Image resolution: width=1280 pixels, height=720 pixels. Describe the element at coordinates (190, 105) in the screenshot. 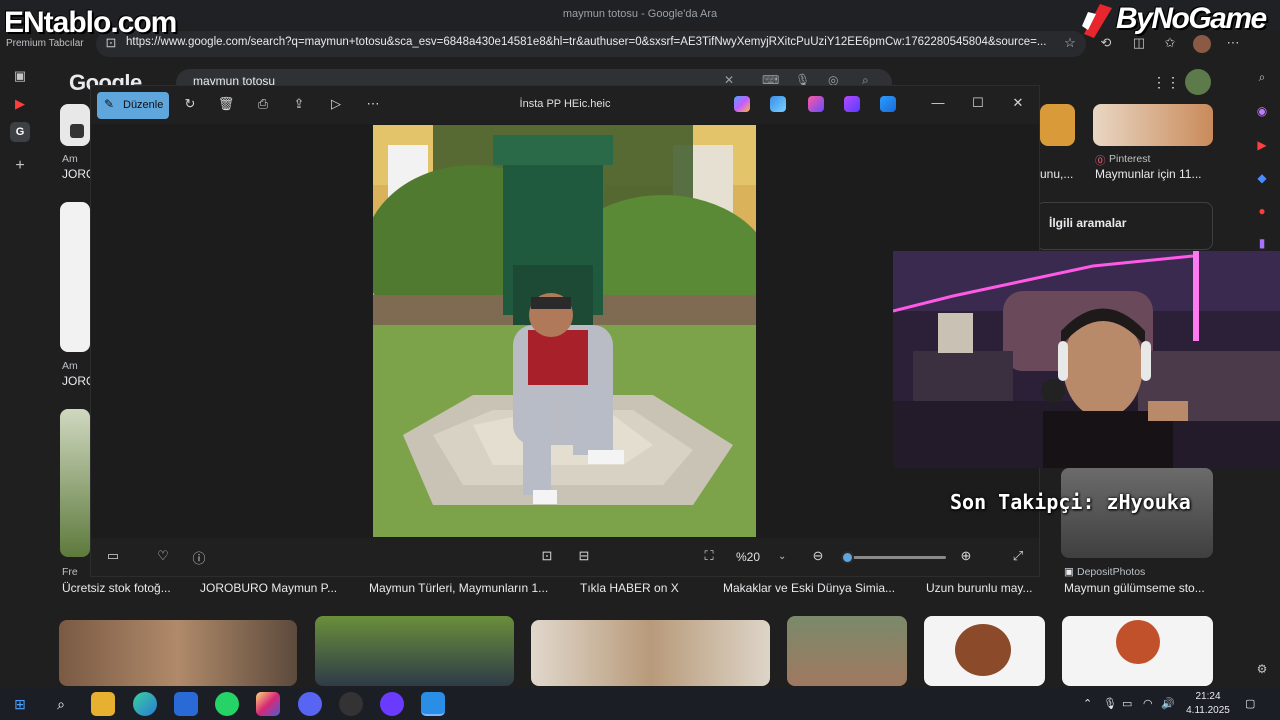

I see `rotate-icon: ↻` at that location.